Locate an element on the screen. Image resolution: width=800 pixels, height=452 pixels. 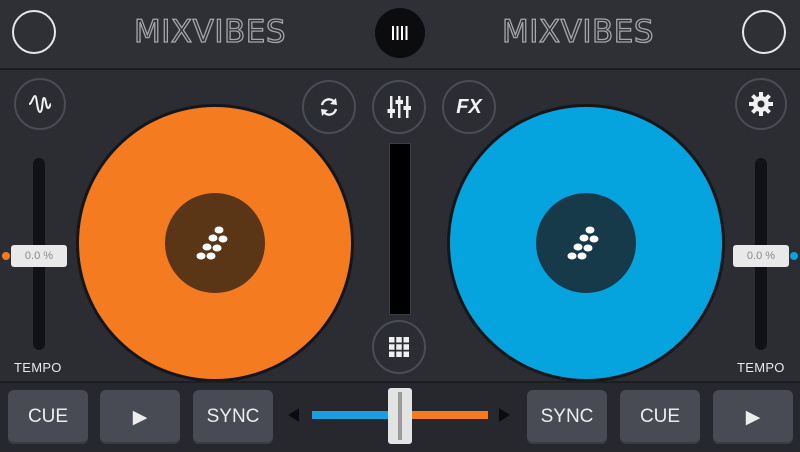
master-level-meter is located at coordinates (400, 229).